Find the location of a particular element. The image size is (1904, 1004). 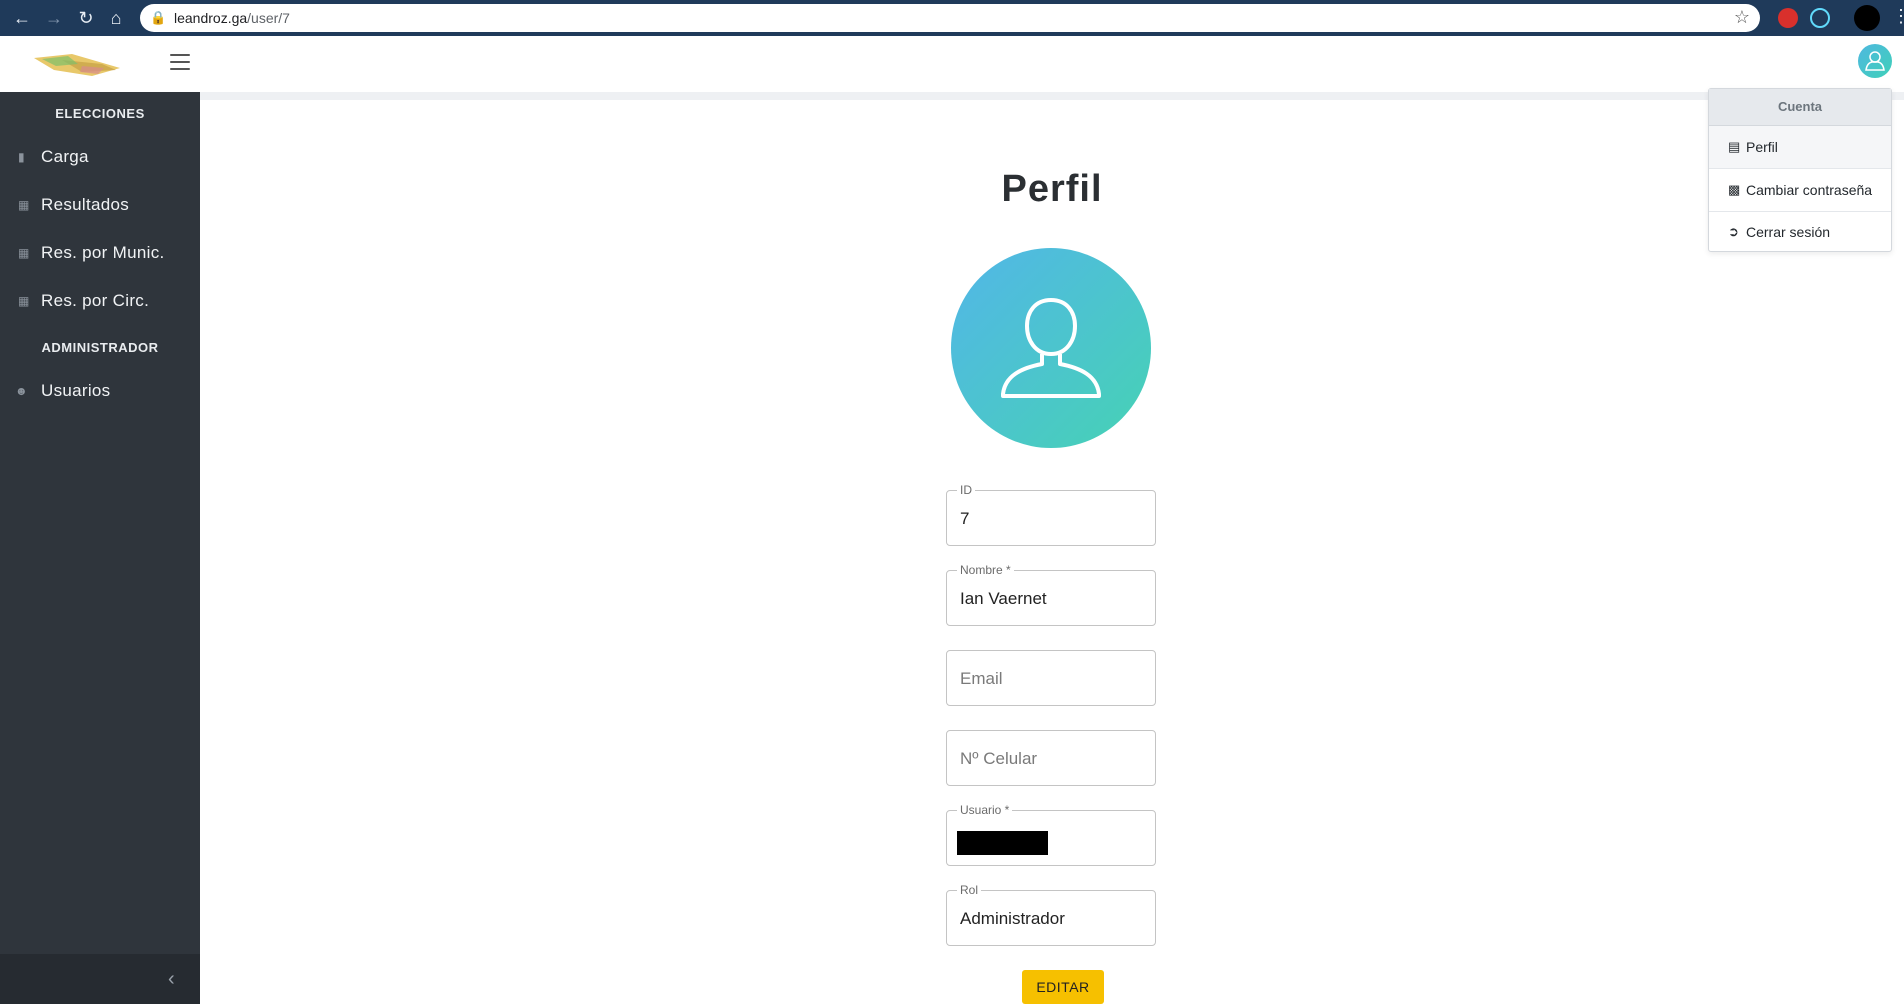

address-bar: 🔒 leandroz.ga/user/7 ☆ is located at coordinates (950, 18).